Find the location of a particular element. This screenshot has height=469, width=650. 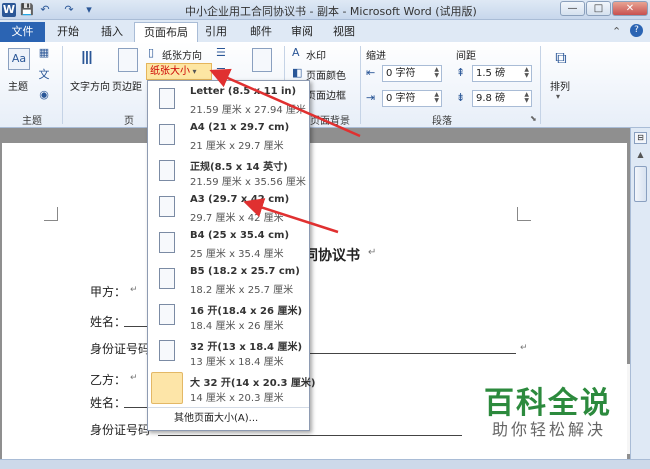

site-watermark: 百科全说 助你轻松解决 is located at coordinates (546, 409).